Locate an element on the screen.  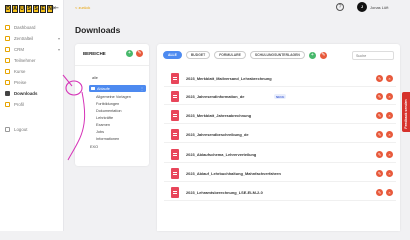
page-title: Downloads is located at coordinates (98, 30).